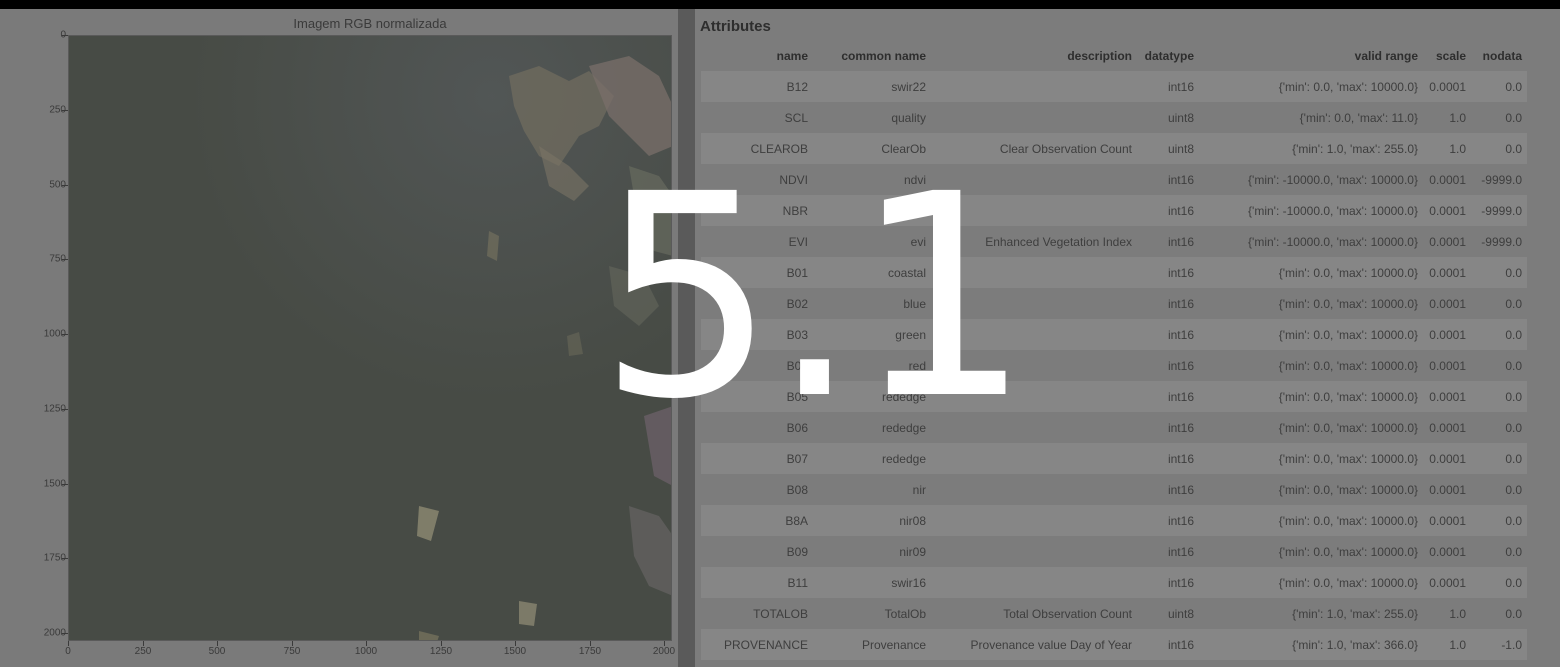 This screenshot has width=1560, height=667. Describe the element at coordinates (1034, 56) in the screenshot. I see `column-header-description: description` at that location.